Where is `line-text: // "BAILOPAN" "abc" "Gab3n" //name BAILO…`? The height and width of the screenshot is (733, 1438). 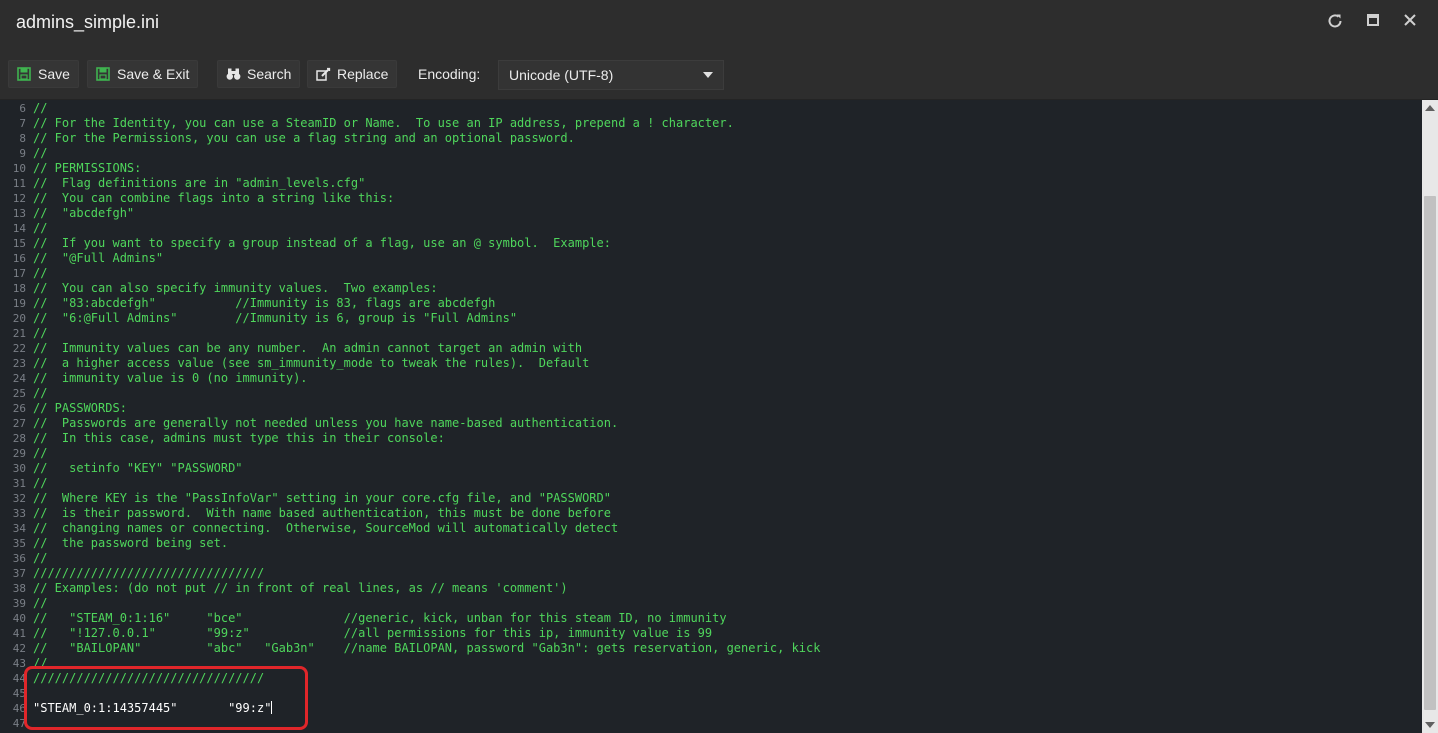
line-text: // "BAILOPAN" "abc" "Gab3n" //name BAILO… is located at coordinates (427, 648).